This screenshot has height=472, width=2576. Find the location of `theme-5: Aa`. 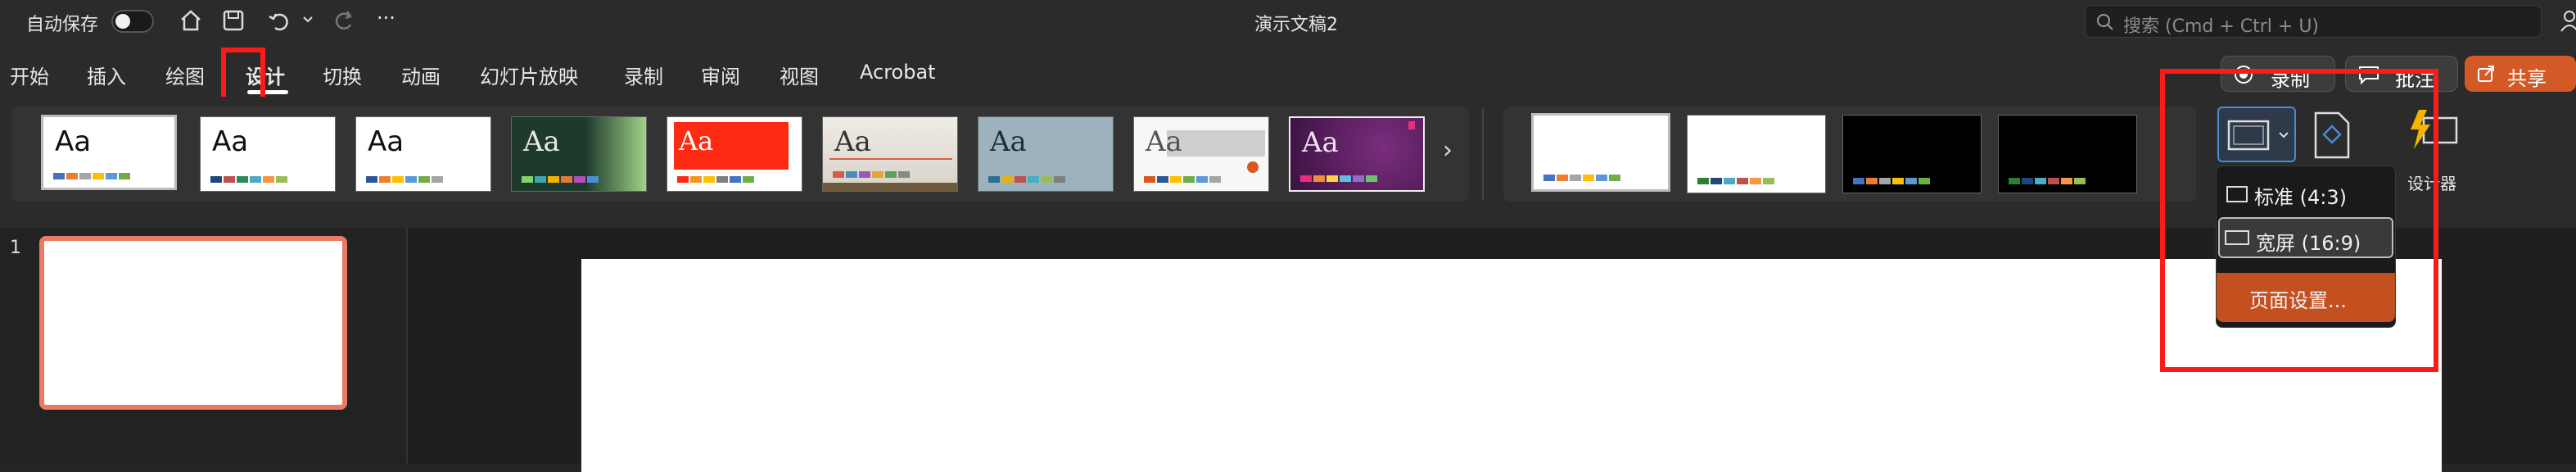

theme-5: Aa is located at coordinates (734, 154).